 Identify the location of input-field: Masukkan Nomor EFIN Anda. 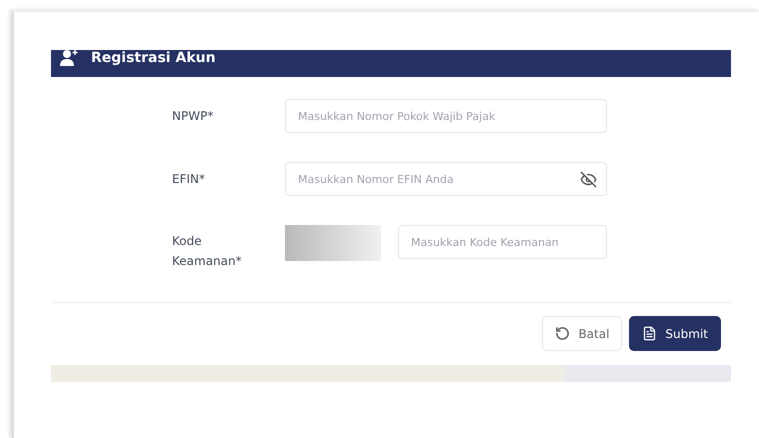
(446, 179).